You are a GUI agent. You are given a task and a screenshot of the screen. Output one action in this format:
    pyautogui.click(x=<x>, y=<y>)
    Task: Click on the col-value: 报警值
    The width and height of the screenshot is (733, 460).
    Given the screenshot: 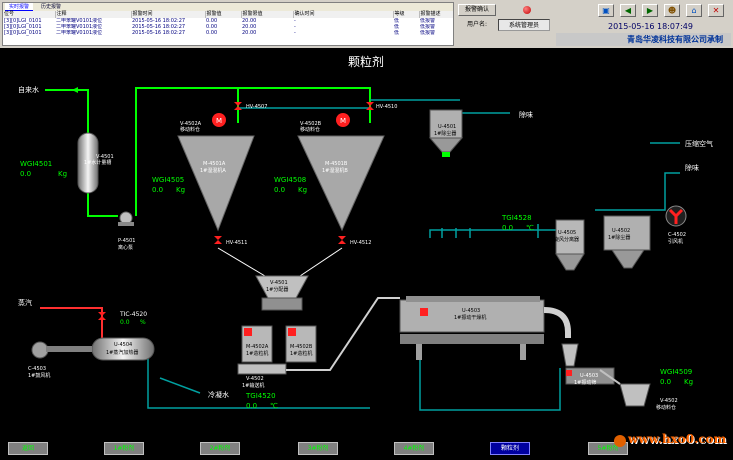 What is the action you would take?
    pyautogui.click(x=223, y=14)
    